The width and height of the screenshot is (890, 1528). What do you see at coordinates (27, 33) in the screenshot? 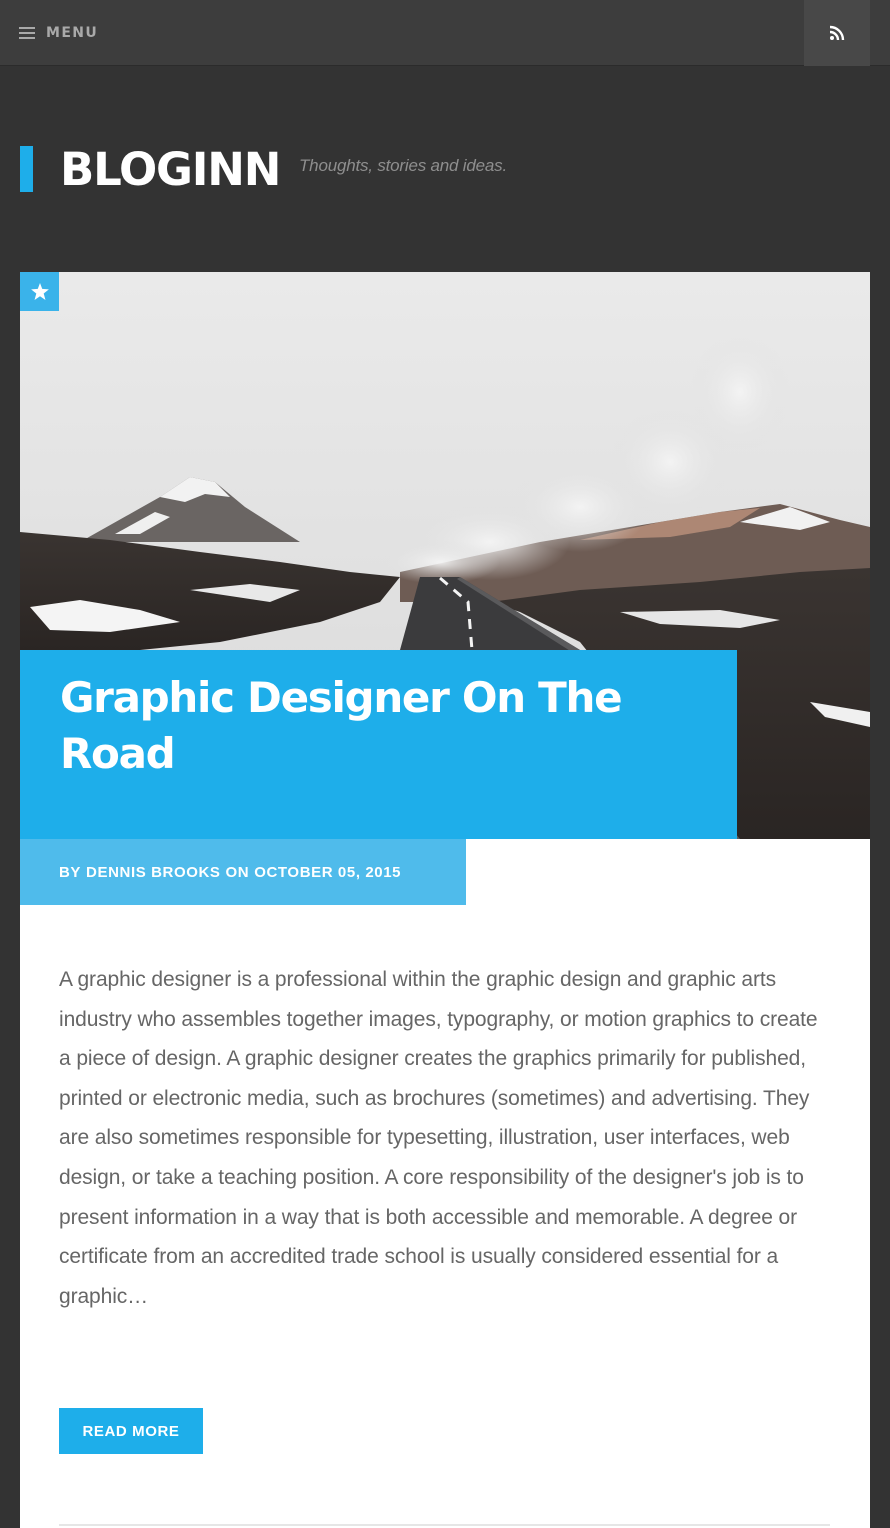
I see `hamburger-icon` at bounding box center [27, 33].